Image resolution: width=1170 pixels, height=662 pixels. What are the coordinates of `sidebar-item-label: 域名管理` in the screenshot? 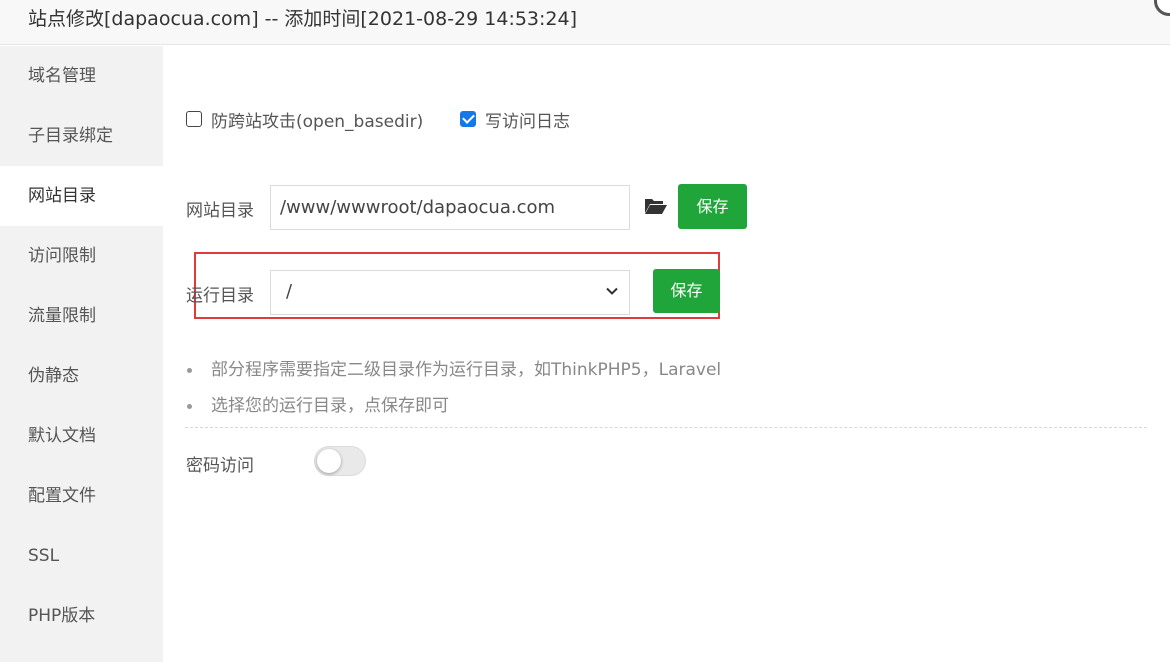 It's located at (62, 76).